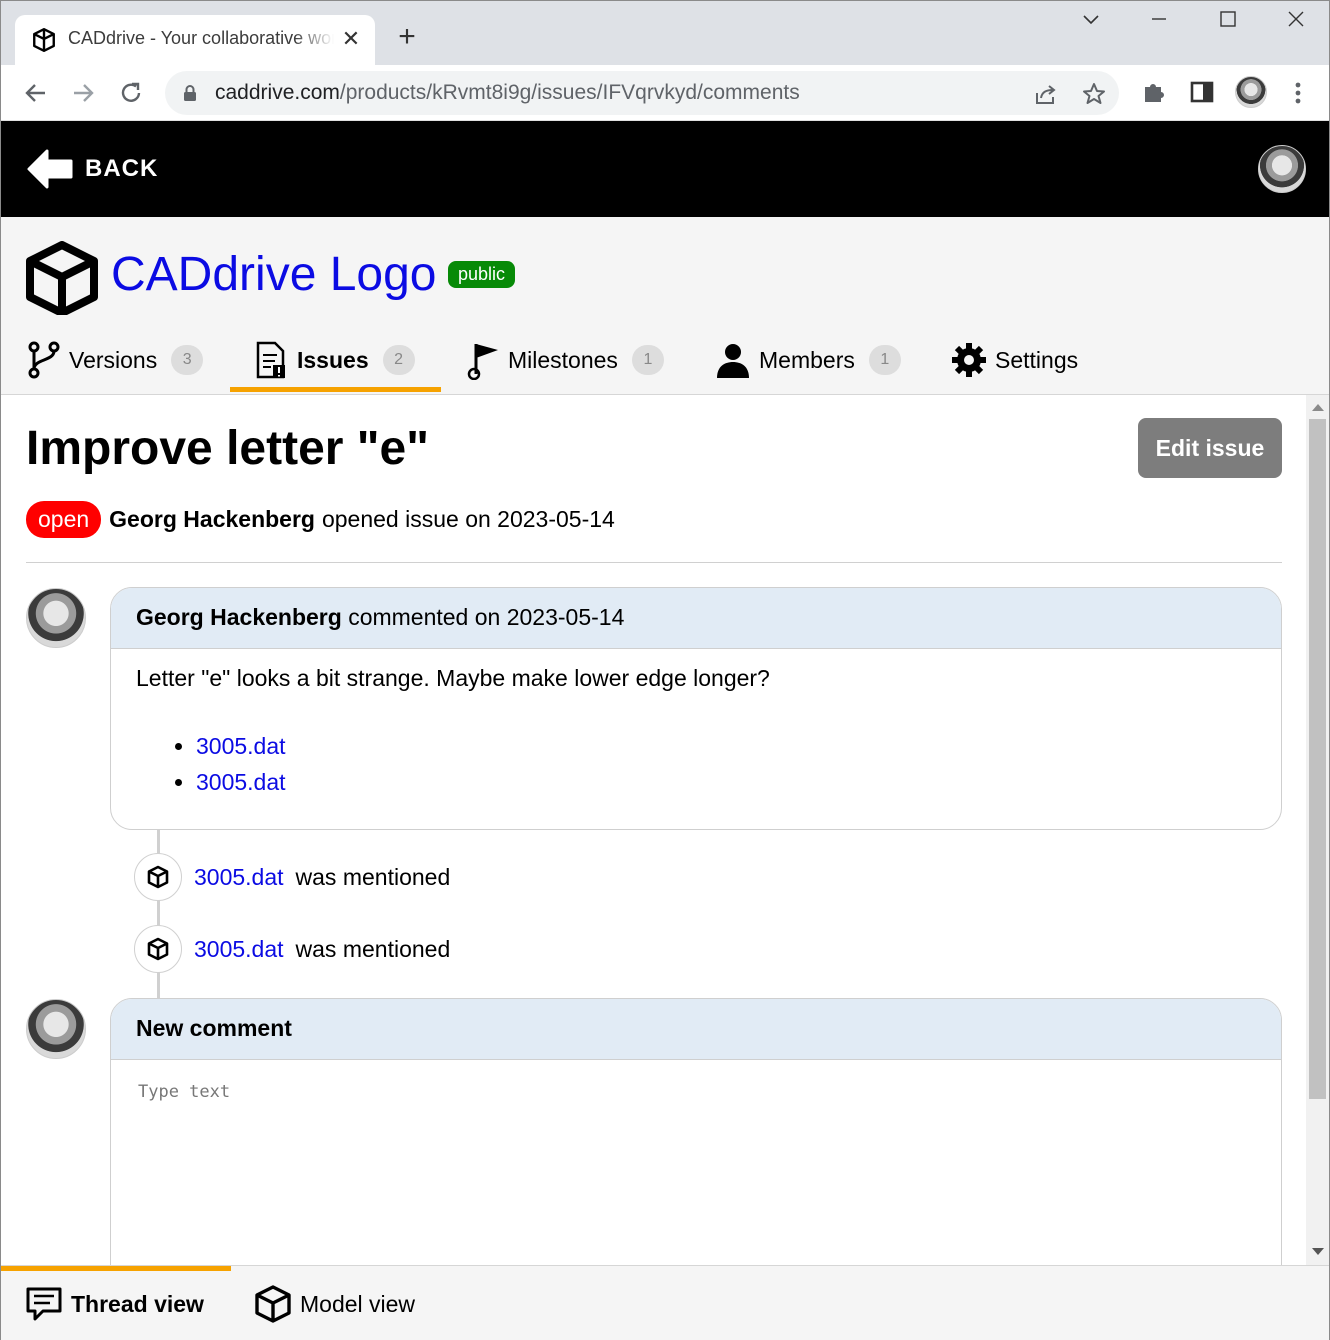  What do you see at coordinates (654, 562) in the screenshot?
I see `divider` at bounding box center [654, 562].